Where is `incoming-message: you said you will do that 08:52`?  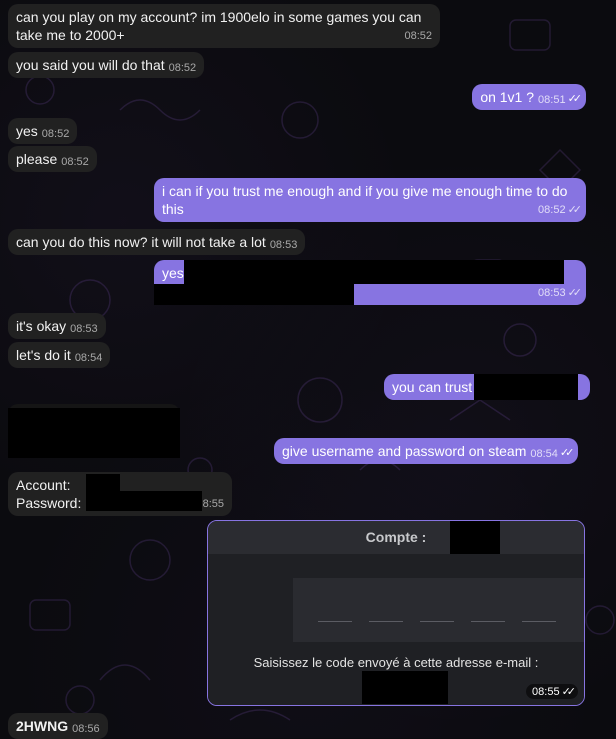 incoming-message: you said you will do that 08:52 is located at coordinates (106, 65).